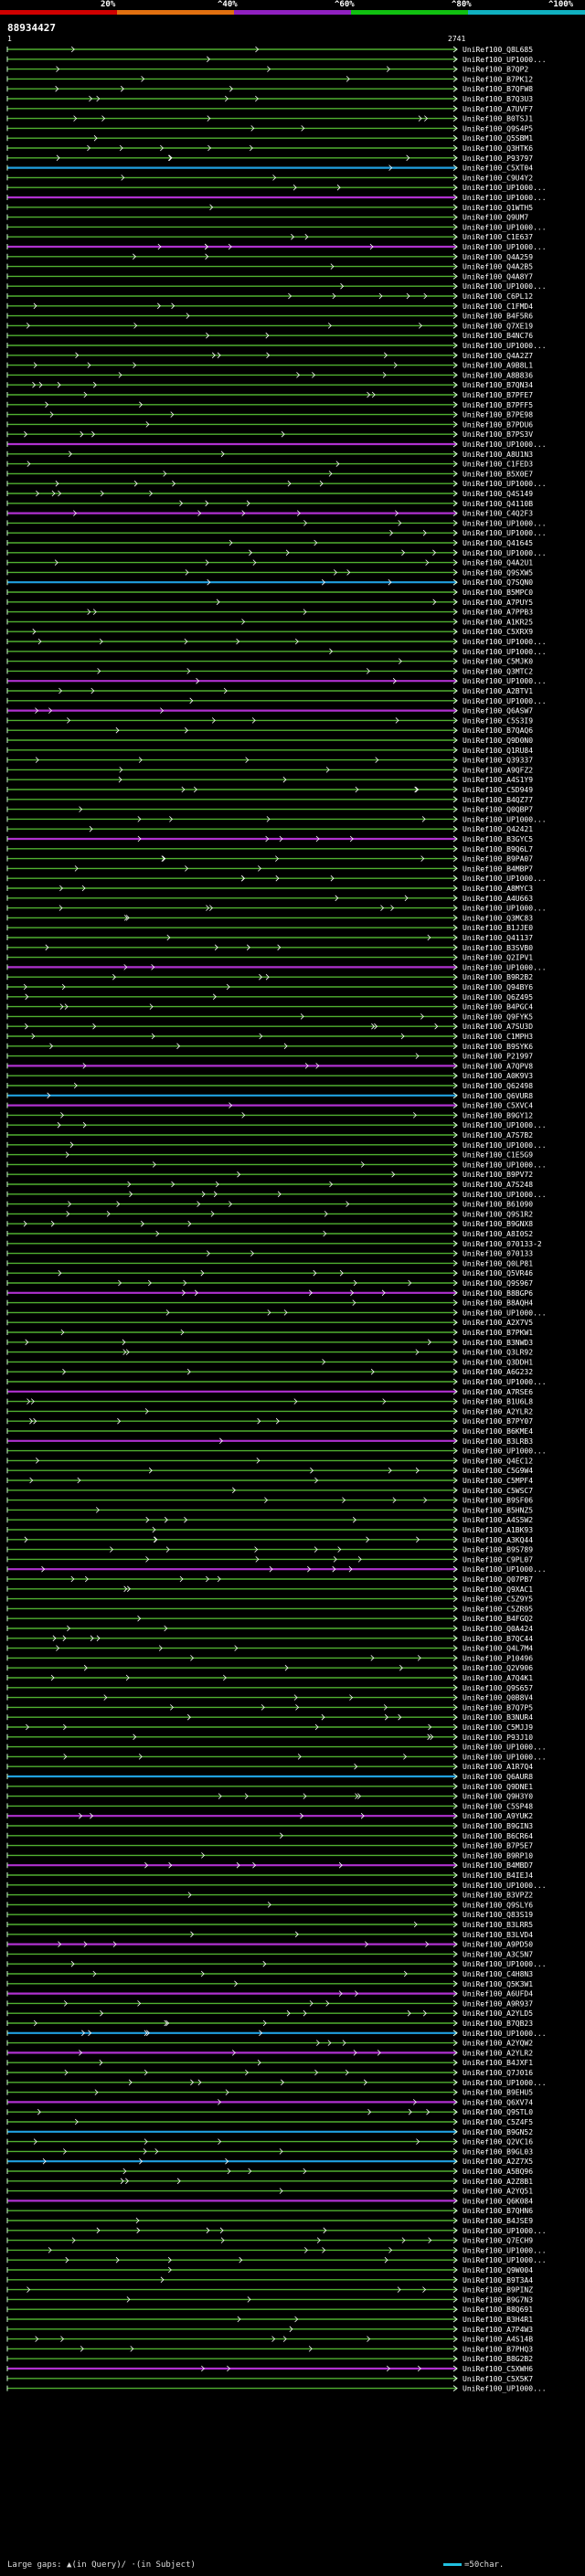  I want to click on hit-row: UniRef100_B9GN52, so click(270, 2132).